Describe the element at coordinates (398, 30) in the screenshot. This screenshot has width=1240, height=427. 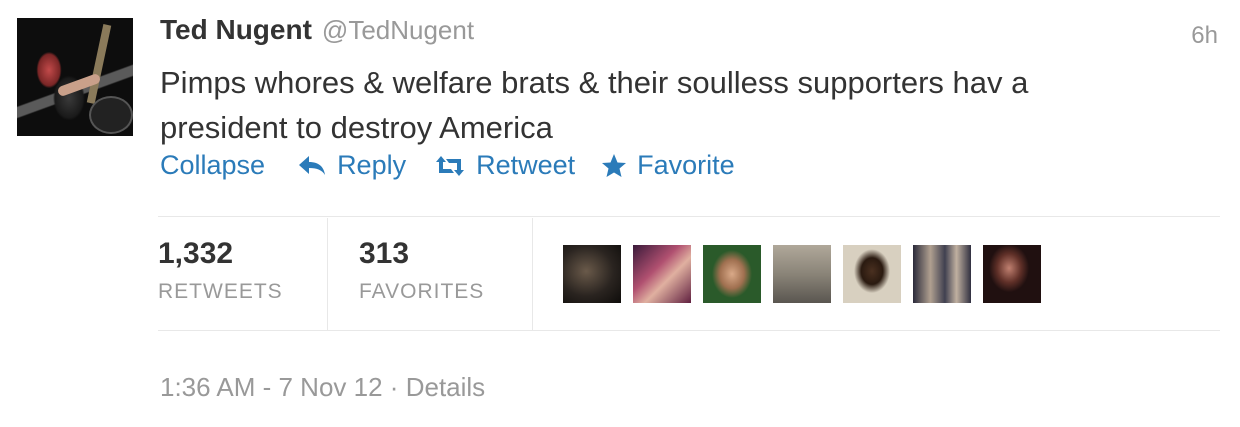
I see `user-handle: @TedNugent` at that location.